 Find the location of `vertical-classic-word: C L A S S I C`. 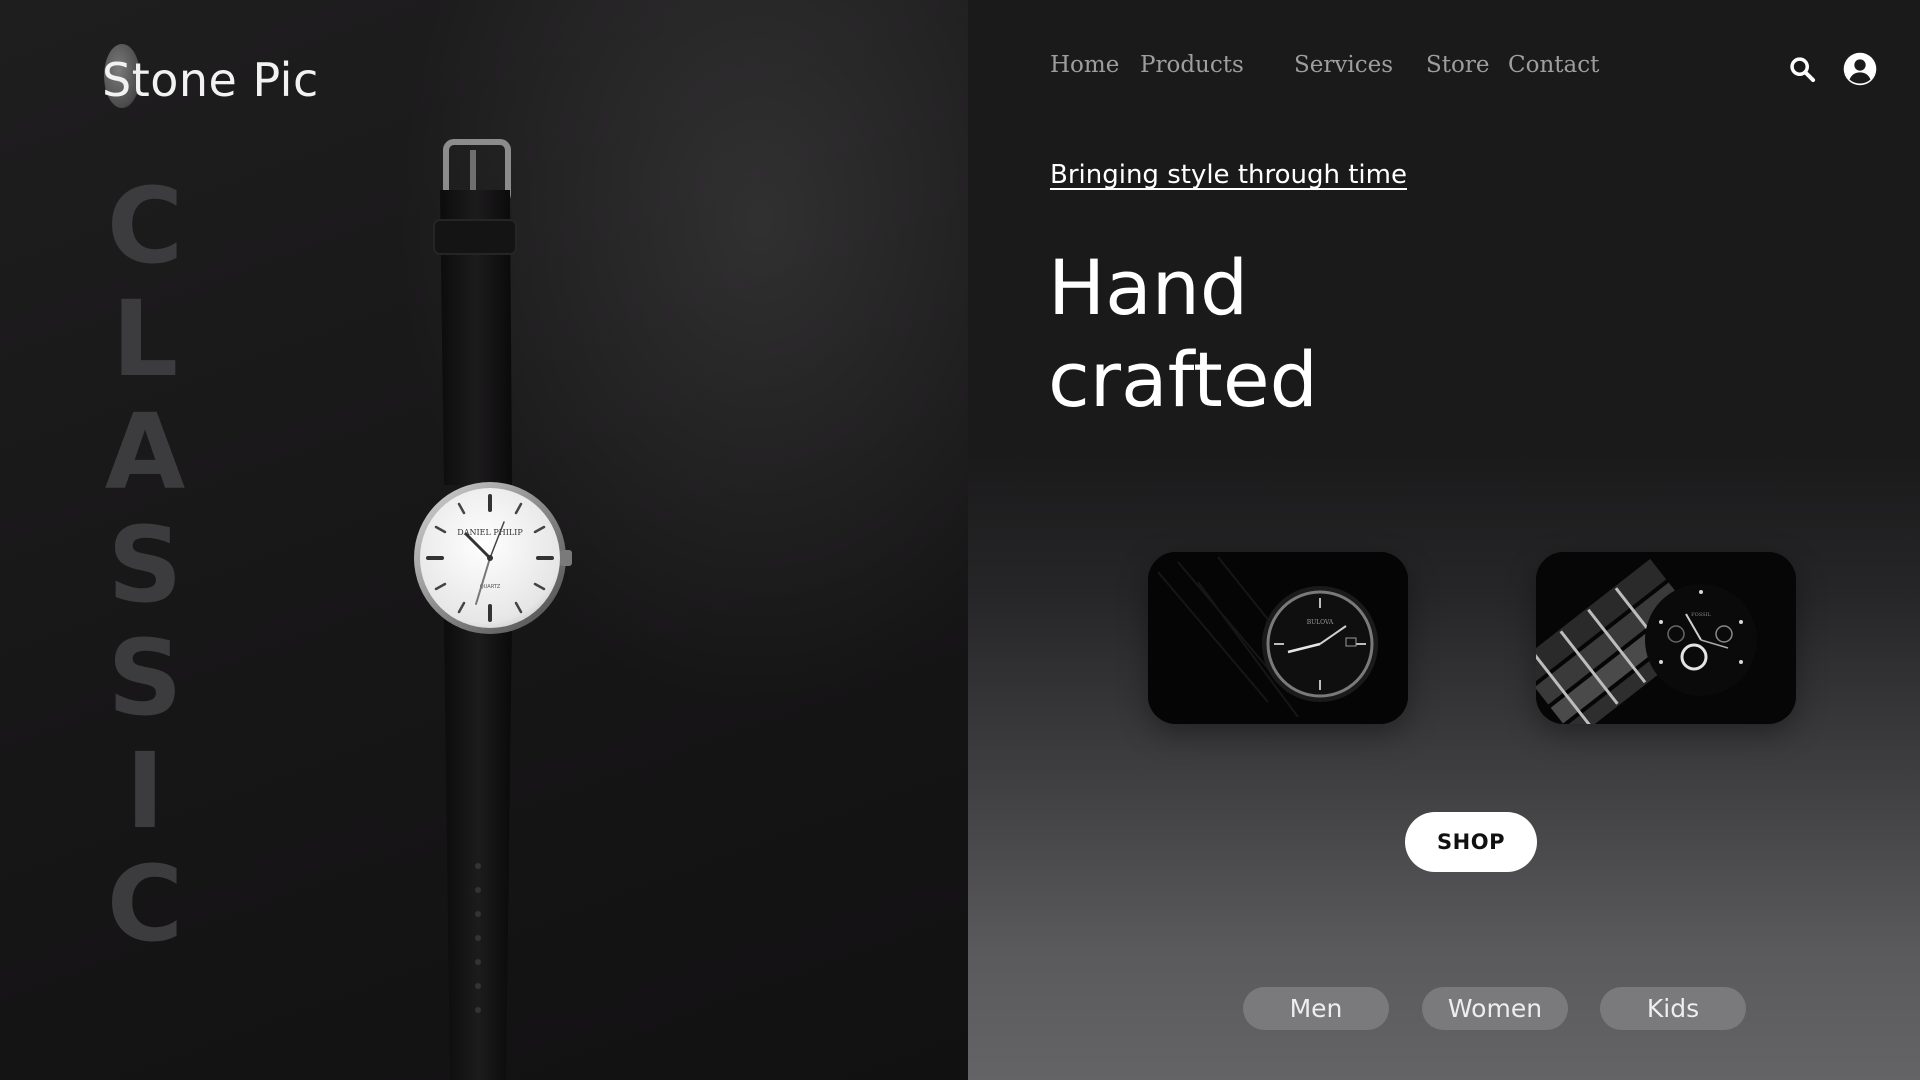

vertical-classic-word: C L A S S I C is located at coordinates (145, 565).